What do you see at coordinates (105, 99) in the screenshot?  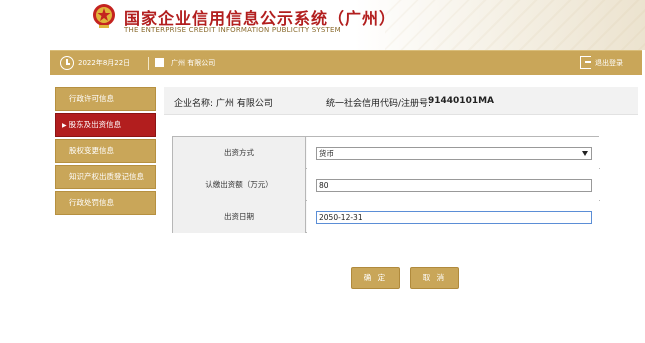 I see `sidebar-item-admin-license: 行政许可信息` at bounding box center [105, 99].